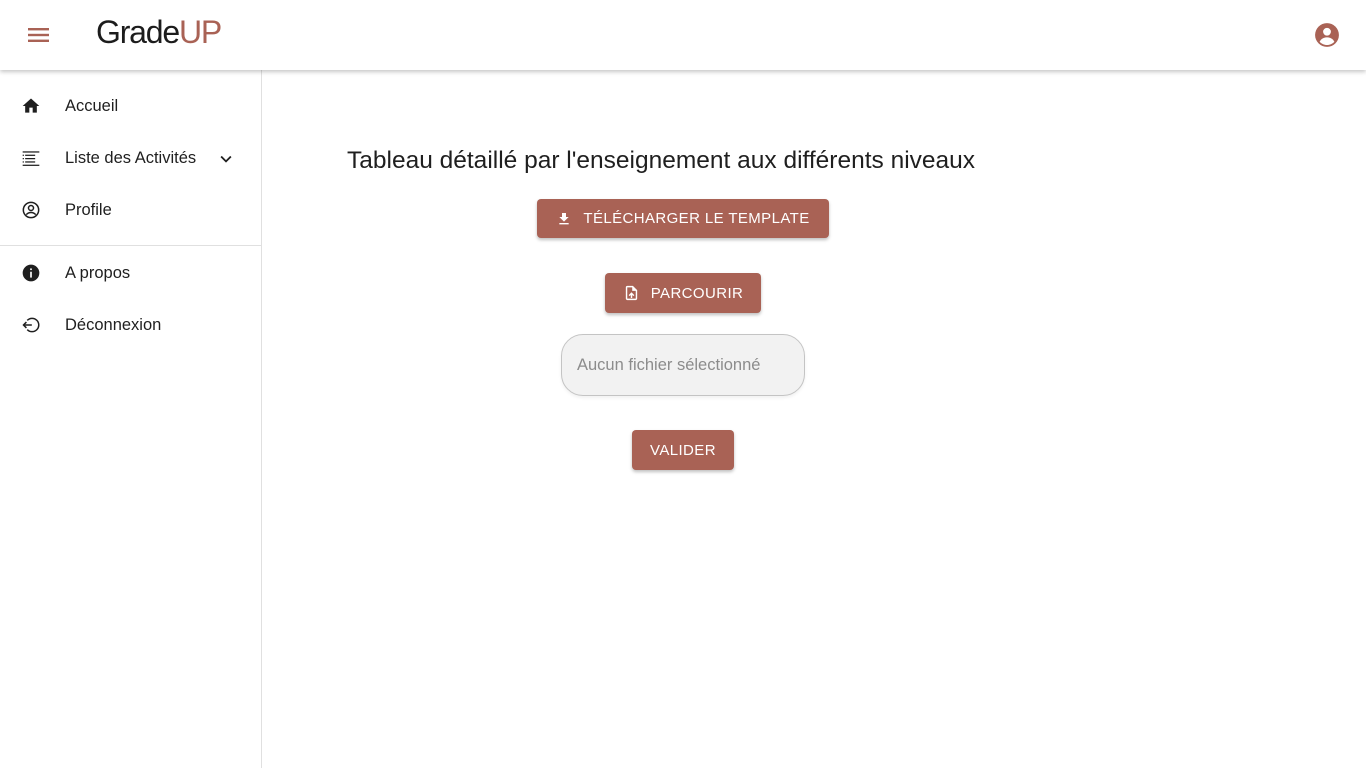  Describe the element at coordinates (98, 273) in the screenshot. I see `sidebar-item-label: A propos` at that location.